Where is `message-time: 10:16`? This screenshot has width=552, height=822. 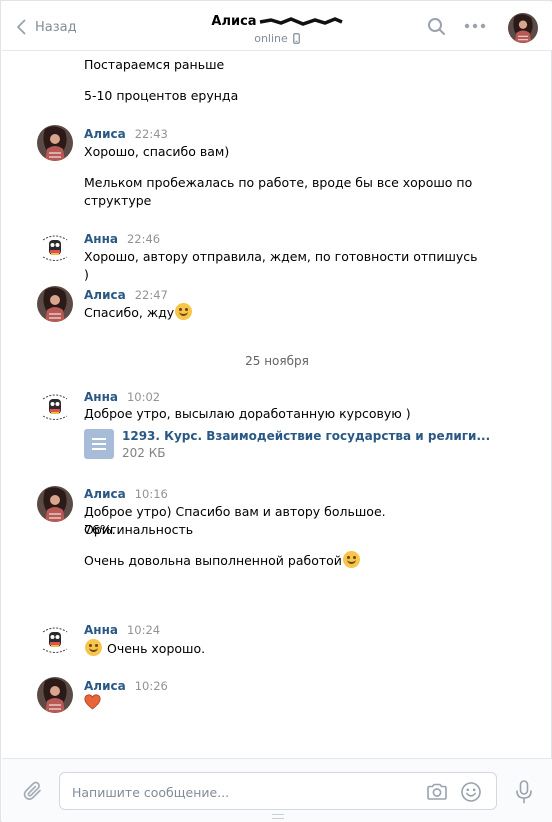 message-time: 10:16 is located at coordinates (151, 494).